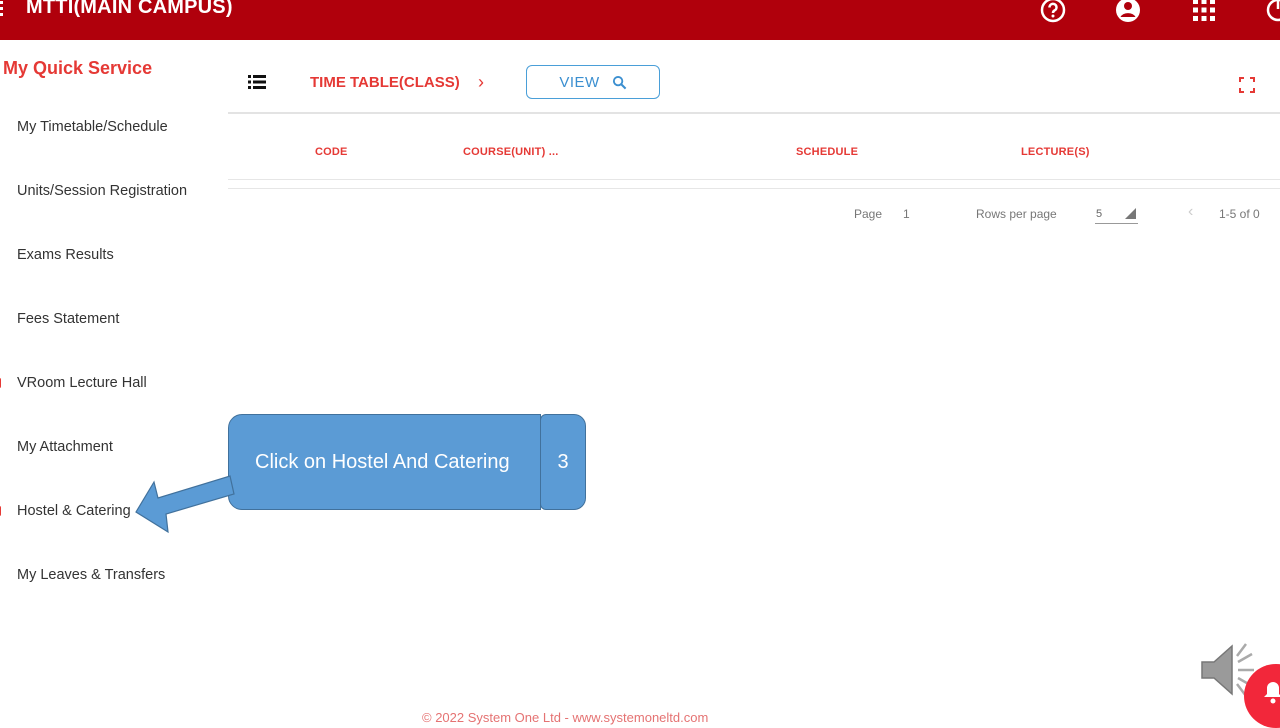 The image size is (1280, 728). I want to click on callout-text: Click on Hostel And Catering, so click(382, 462).